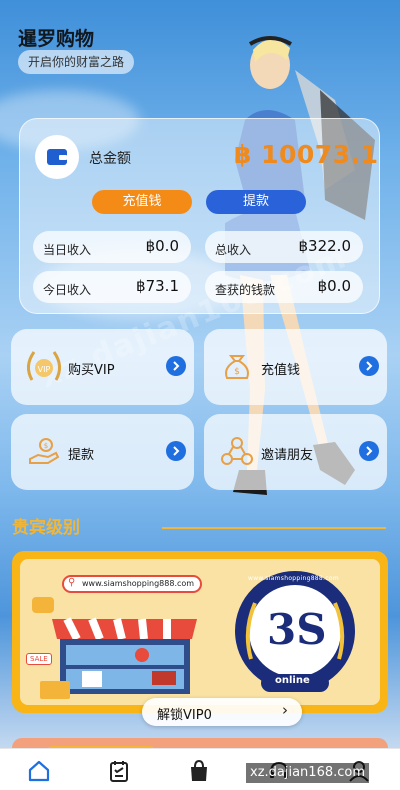 The width and height of the screenshot is (400, 790). I want to click on stat-label: 总收入, so click(233, 250).